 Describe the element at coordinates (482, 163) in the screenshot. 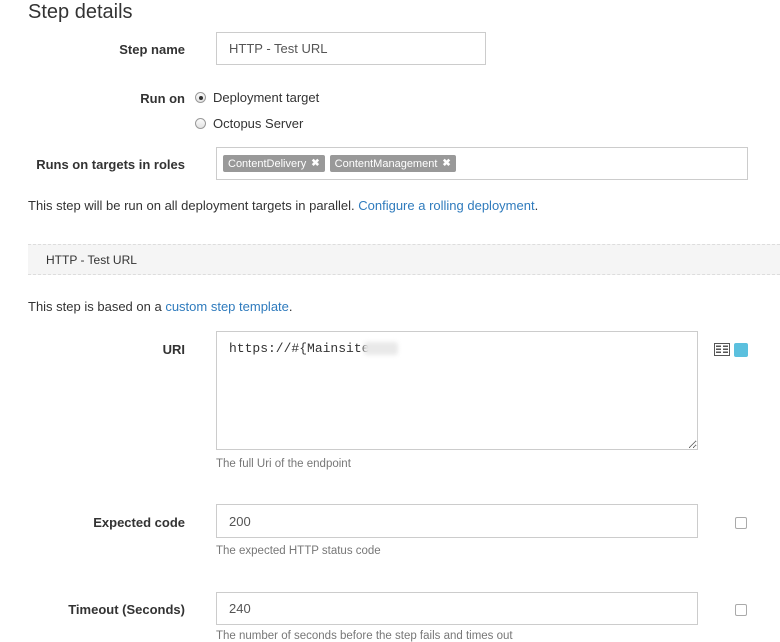

I see `roles-tag-input: ContentDelivery ✖ ContentManagement ✖` at that location.